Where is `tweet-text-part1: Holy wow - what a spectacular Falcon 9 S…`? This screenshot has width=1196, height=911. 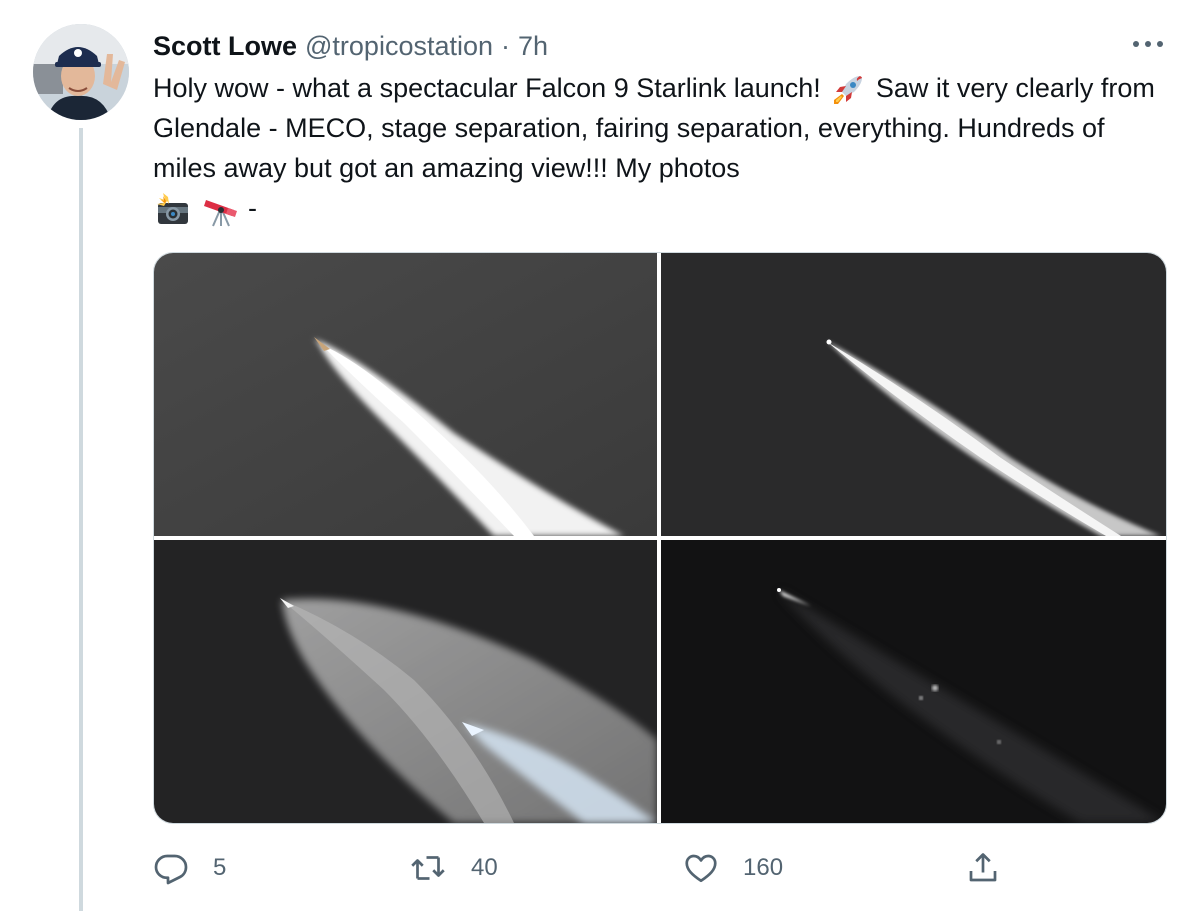 tweet-text-part1: Holy wow - what a spectacular Falcon 9 S… is located at coordinates (487, 88).